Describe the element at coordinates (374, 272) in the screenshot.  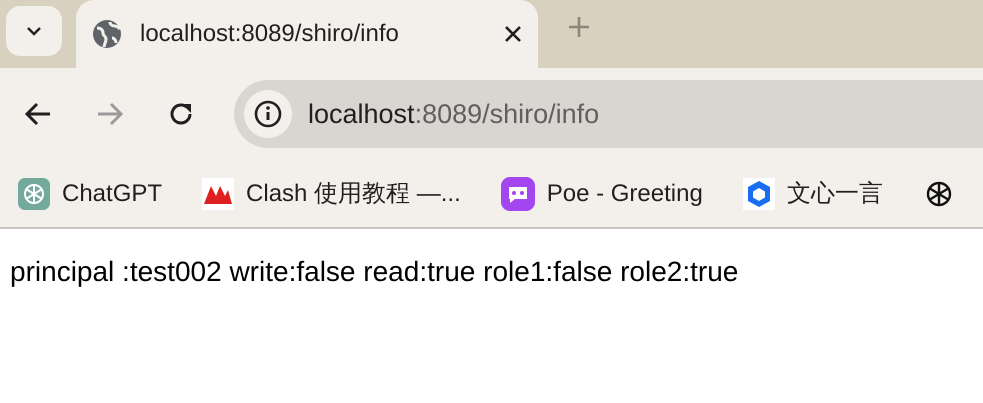
I see `page-text: principal :test002 write:false read:true role1:false role2:true` at that location.